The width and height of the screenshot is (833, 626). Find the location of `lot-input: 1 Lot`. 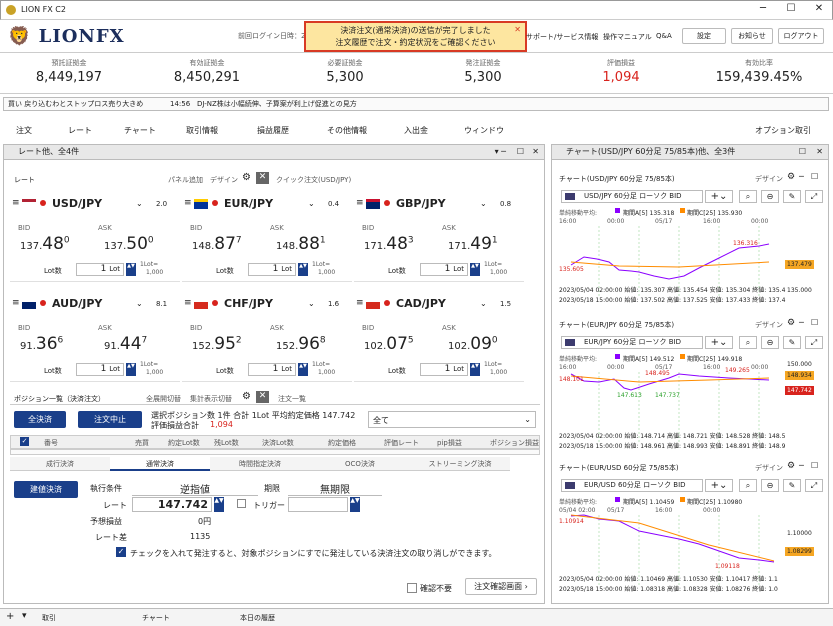

lot-input: 1 Lot is located at coordinates (272, 369).